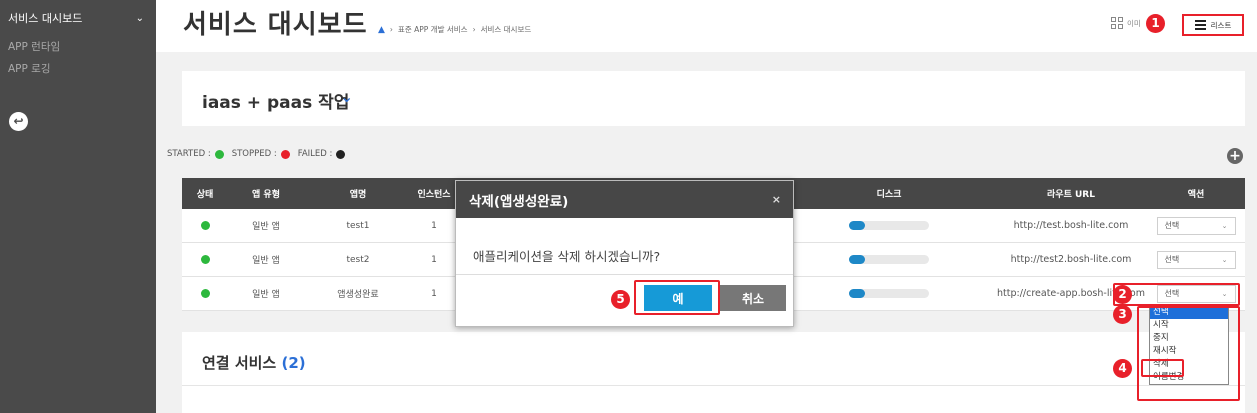  I want to click on failed-dot-icon, so click(341, 154).